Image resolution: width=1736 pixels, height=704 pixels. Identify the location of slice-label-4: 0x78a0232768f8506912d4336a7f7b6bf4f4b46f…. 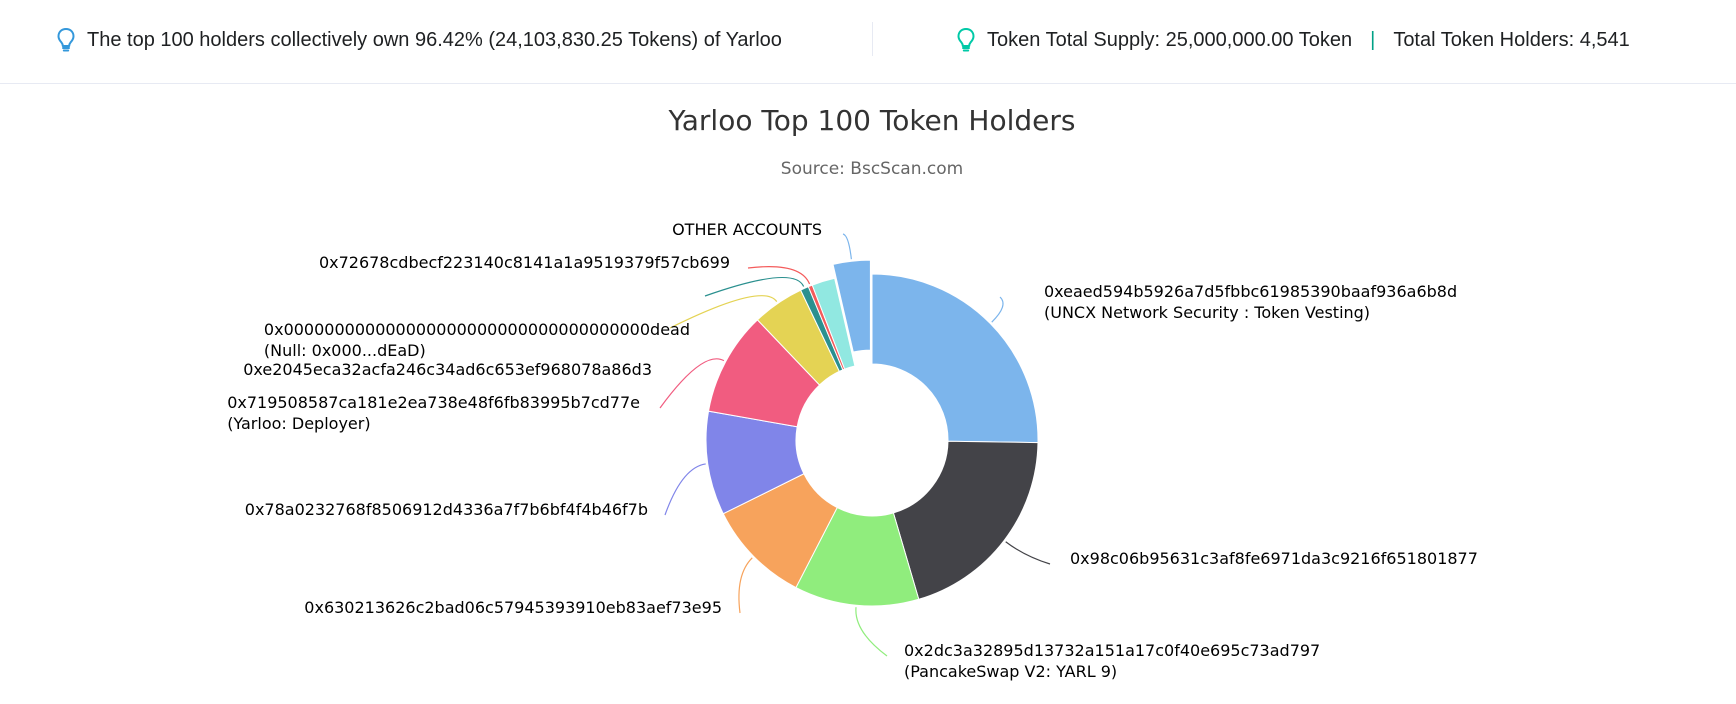
(446, 509).